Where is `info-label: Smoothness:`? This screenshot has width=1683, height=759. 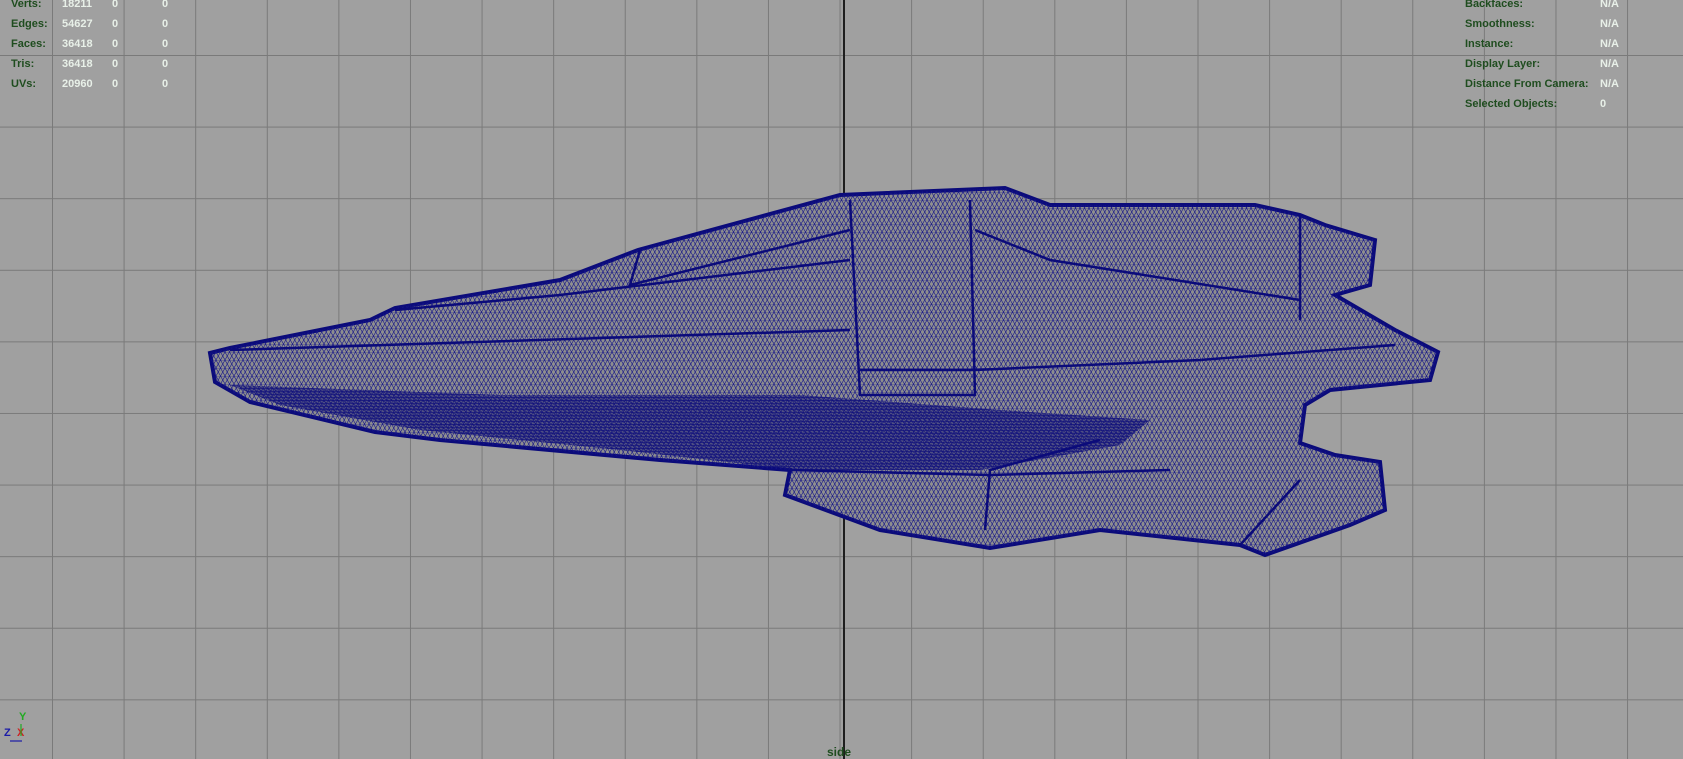
info-label: Smoothness: is located at coordinates (1500, 24).